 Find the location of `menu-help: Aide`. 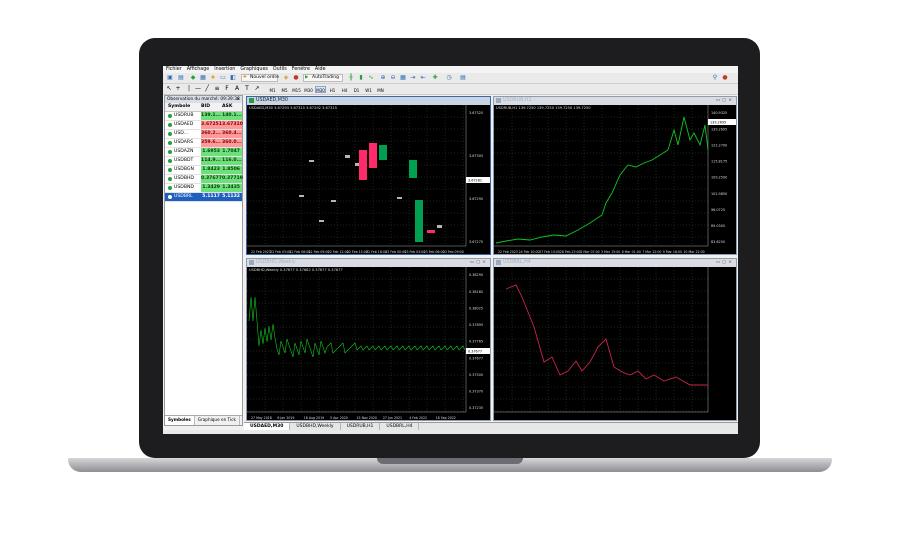

menu-help: Aide is located at coordinates (320, 69).